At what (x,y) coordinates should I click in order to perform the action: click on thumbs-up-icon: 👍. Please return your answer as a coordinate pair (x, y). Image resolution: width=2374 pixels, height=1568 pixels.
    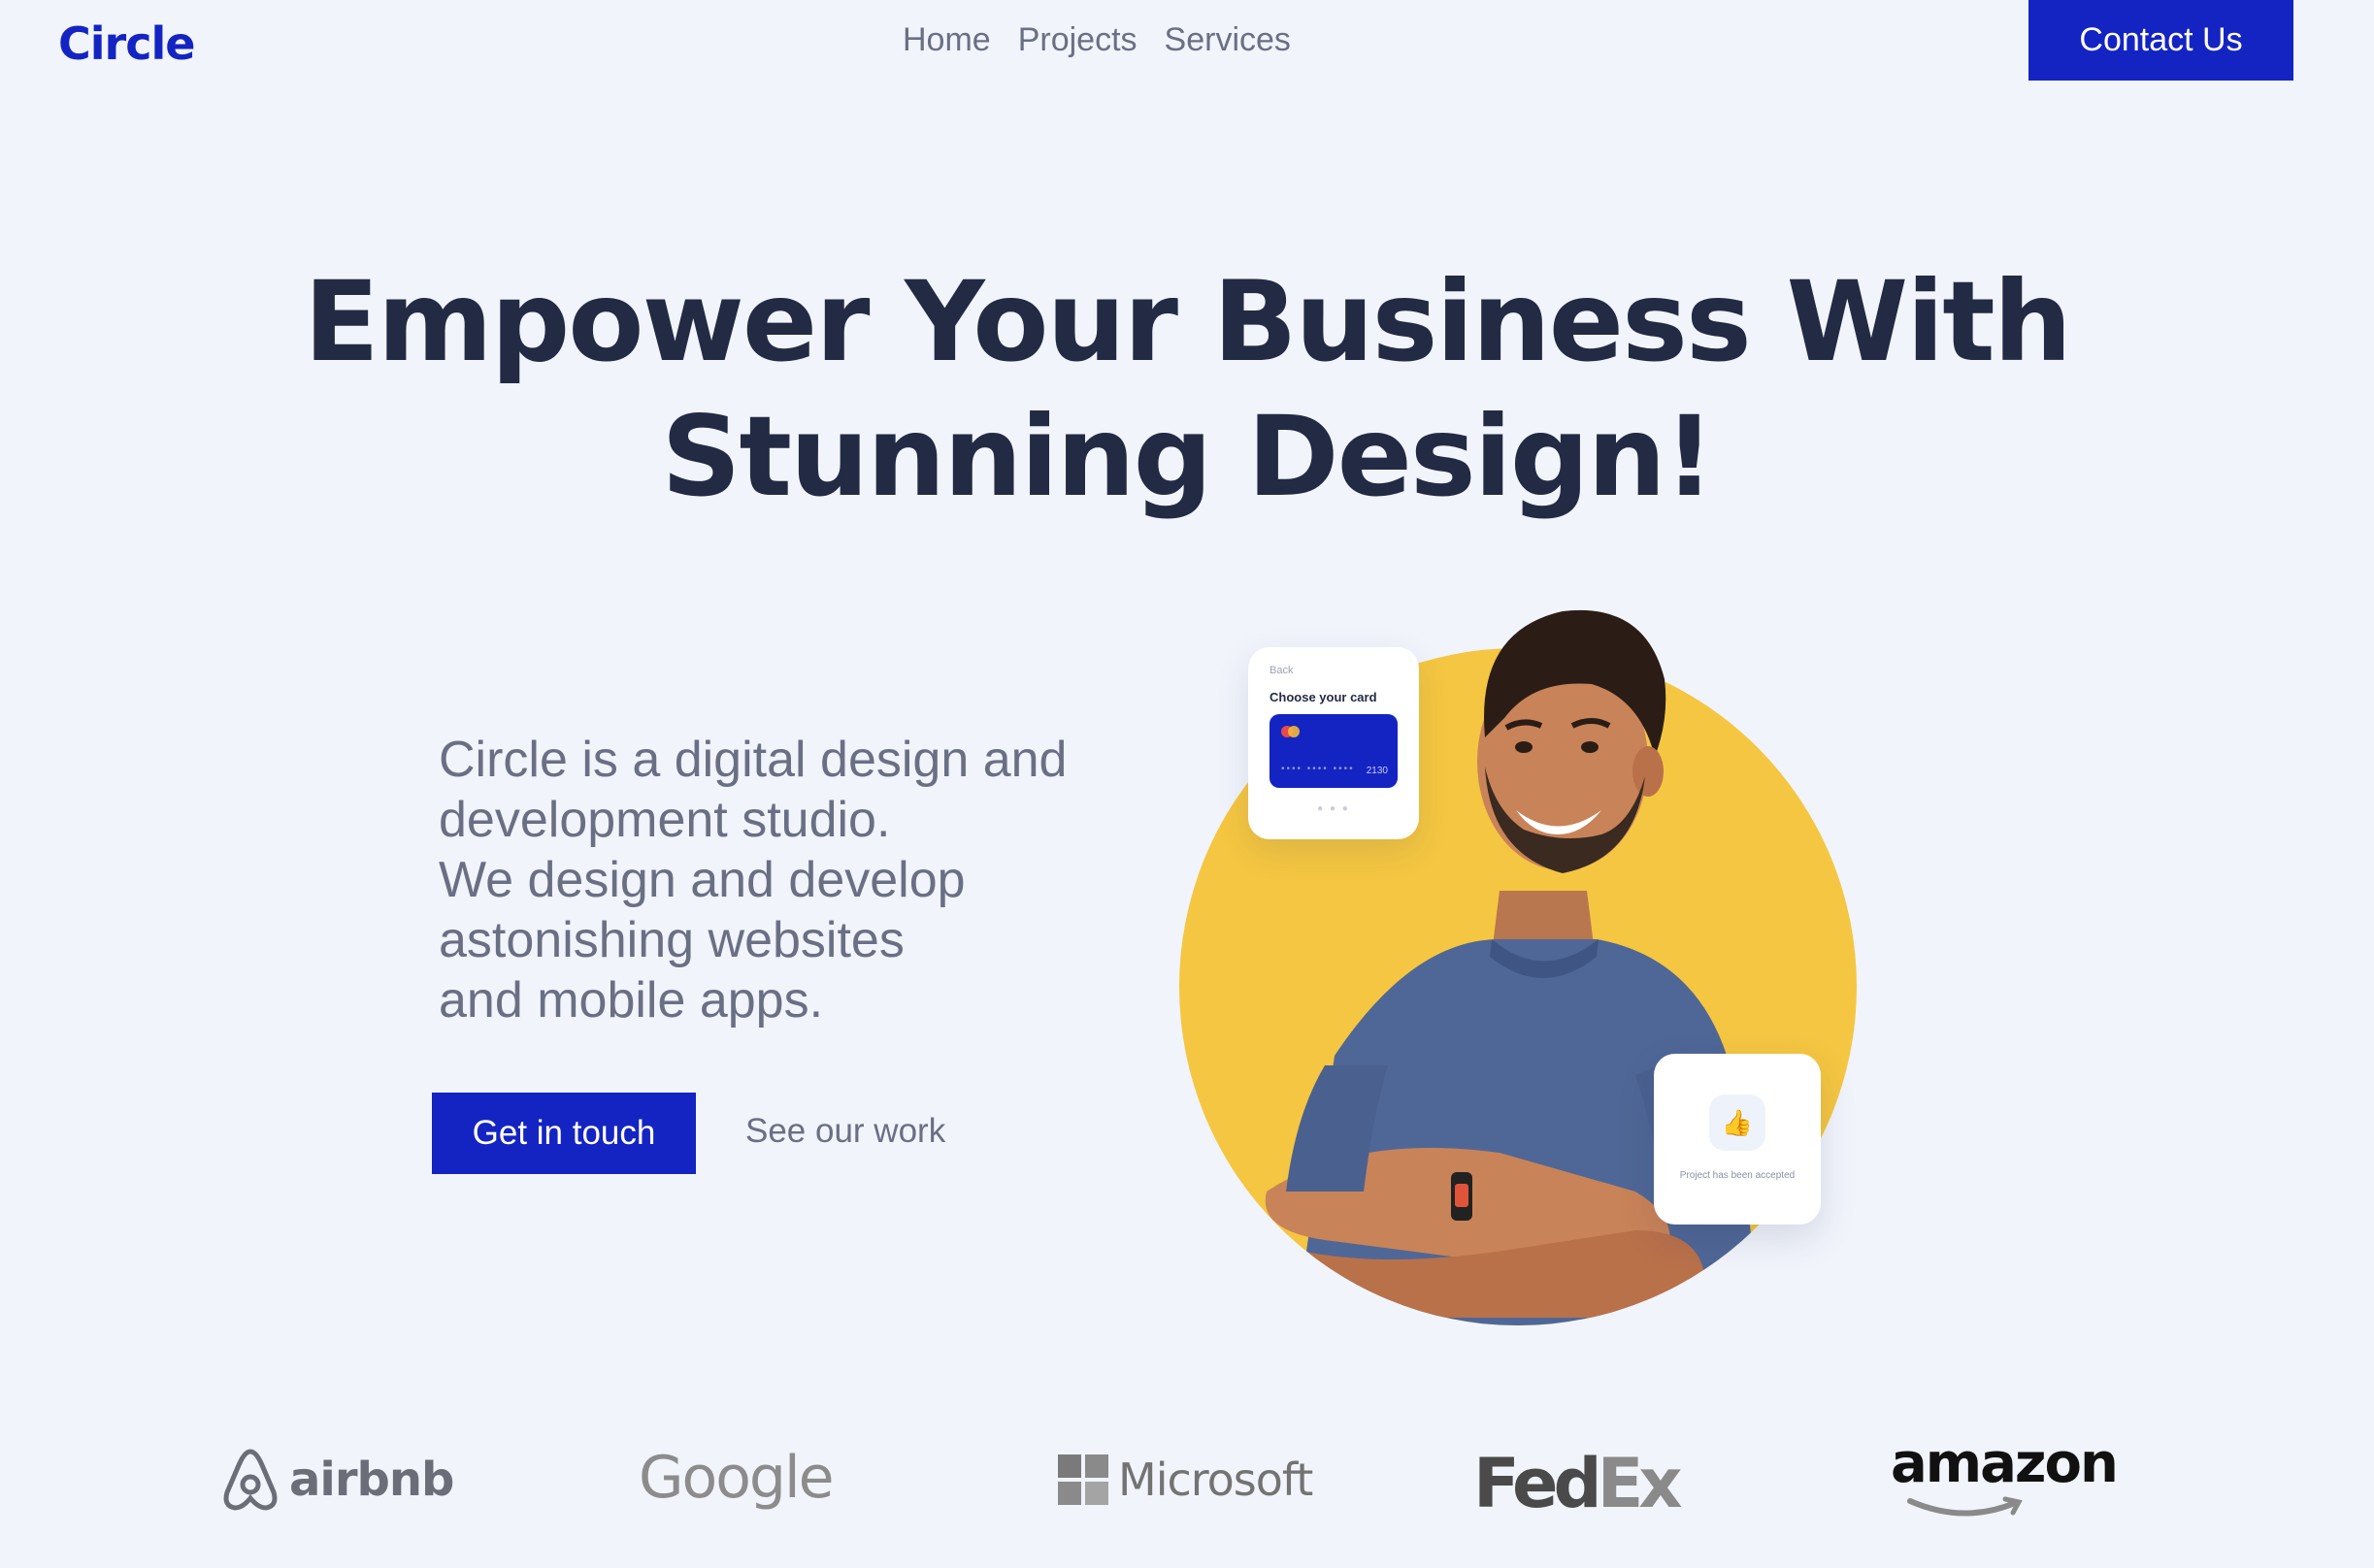
    Looking at the image, I should click on (1737, 1122).